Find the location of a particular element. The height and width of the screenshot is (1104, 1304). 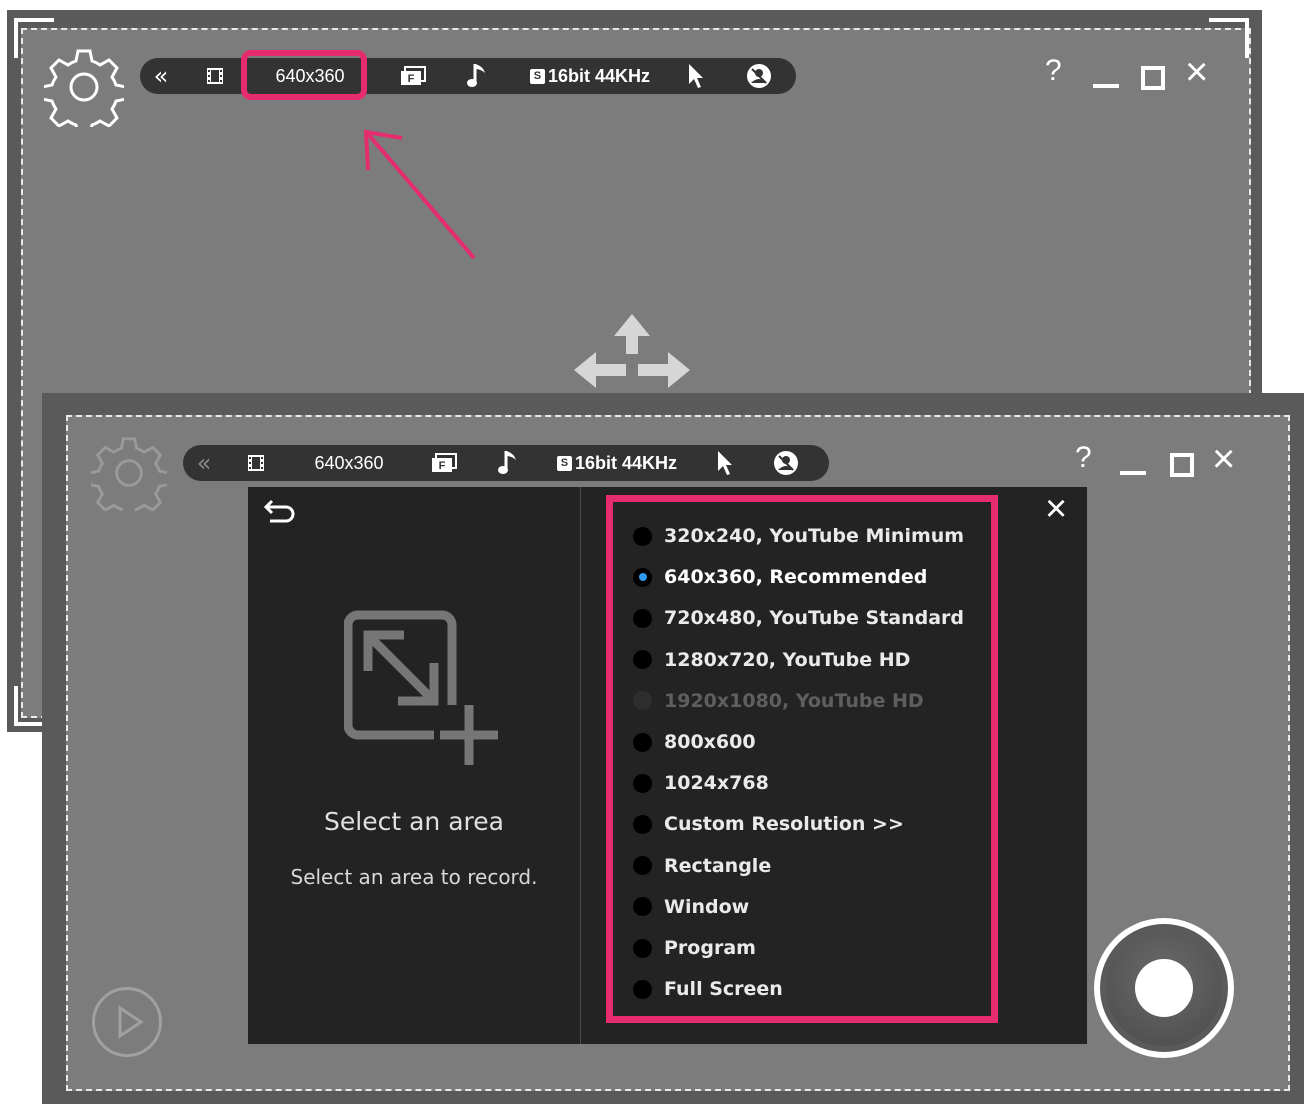

resolution-option: 1280x720, YouTube HD is located at coordinates (771, 660).